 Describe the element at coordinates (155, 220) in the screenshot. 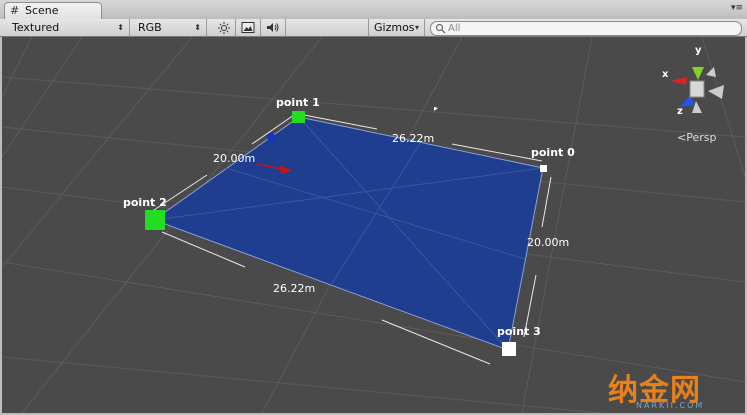

I see `point-2-handle` at that location.